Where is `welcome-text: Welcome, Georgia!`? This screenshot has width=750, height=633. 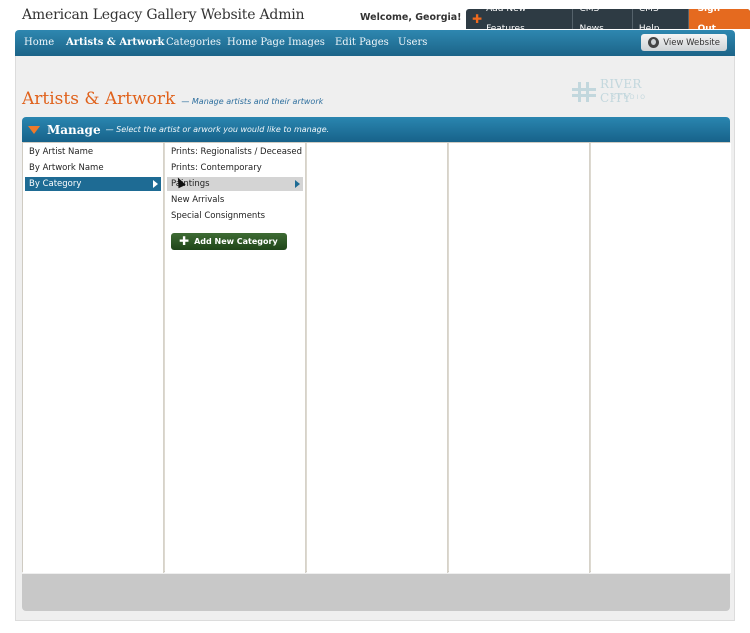
welcome-text: Welcome, Georgia! is located at coordinates (411, 17).